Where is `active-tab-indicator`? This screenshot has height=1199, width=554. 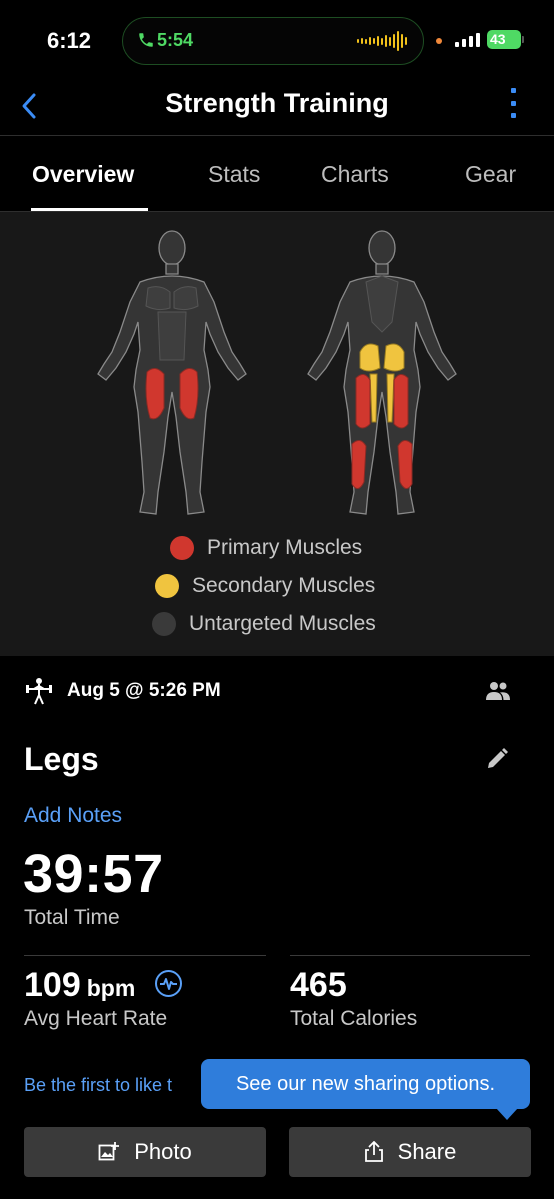
active-tab-indicator is located at coordinates (89, 209).